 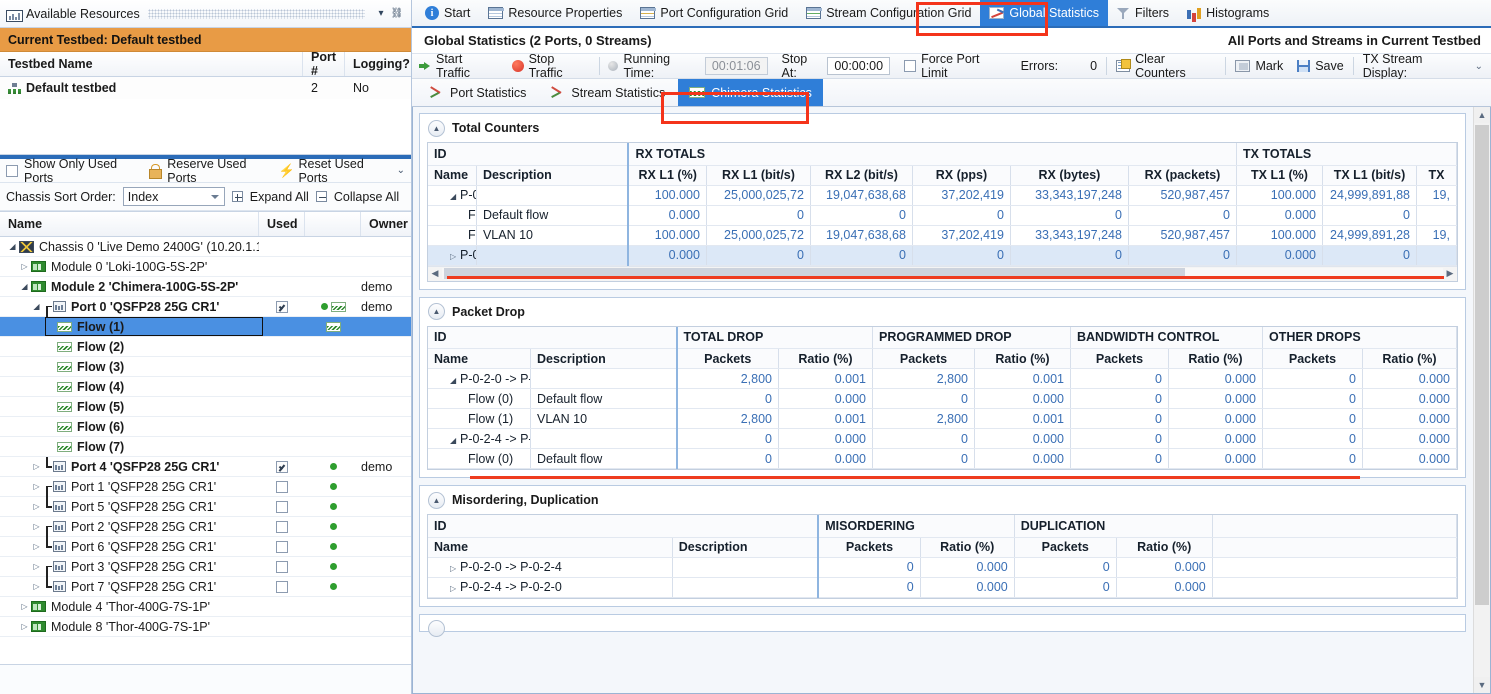 I want to click on save-button: Save, so click(x=1320, y=66).